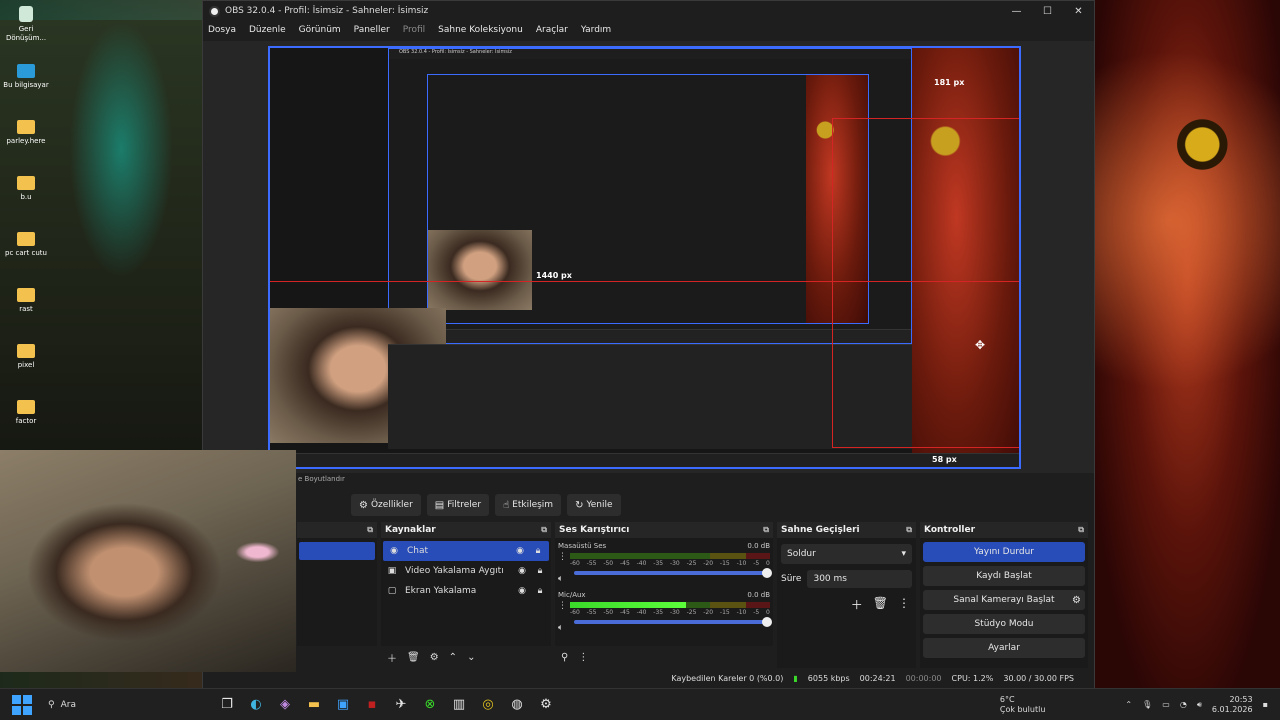 This screenshot has height=720, width=1280. What do you see at coordinates (904, 604) in the screenshot?
I see `transition-menu-icon: ⋮` at bounding box center [904, 604].